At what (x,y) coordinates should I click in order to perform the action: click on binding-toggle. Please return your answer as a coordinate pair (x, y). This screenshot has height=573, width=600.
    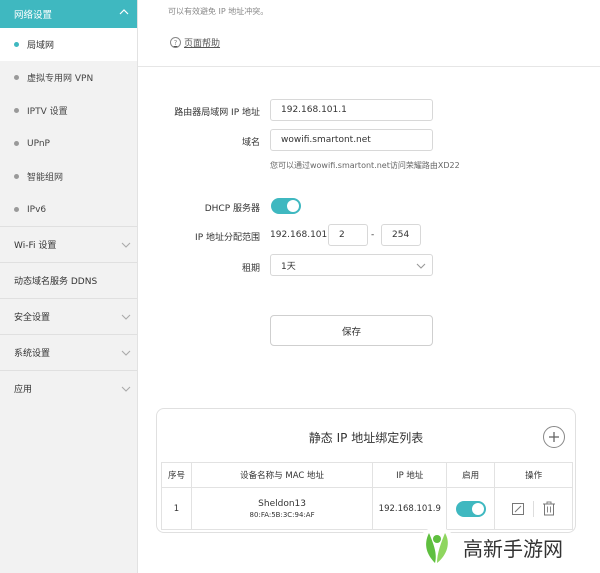
    Looking at the image, I should click on (470, 508).